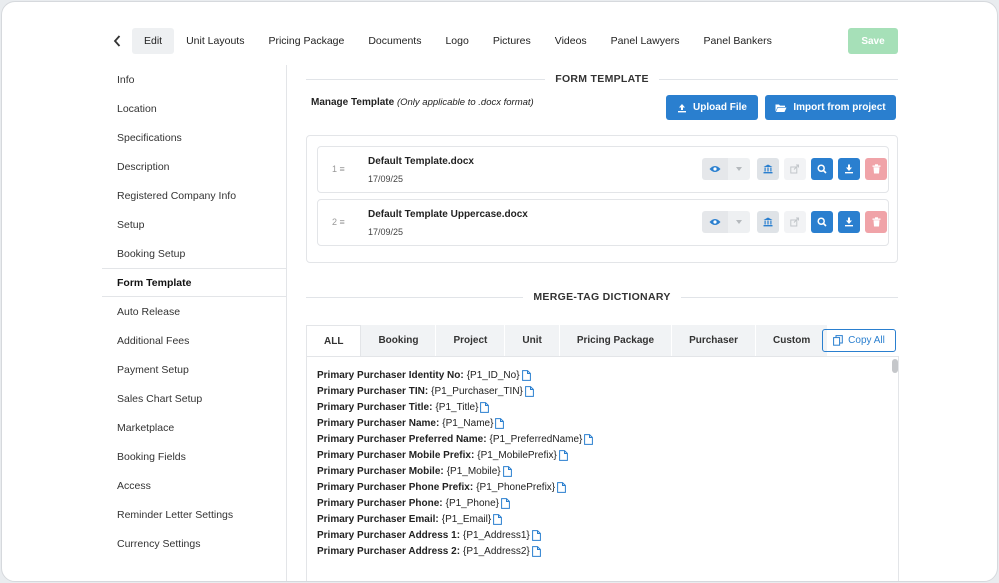 The height and width of the screenshot is (583, 999). I want to click on back-button, so click(117, 41).